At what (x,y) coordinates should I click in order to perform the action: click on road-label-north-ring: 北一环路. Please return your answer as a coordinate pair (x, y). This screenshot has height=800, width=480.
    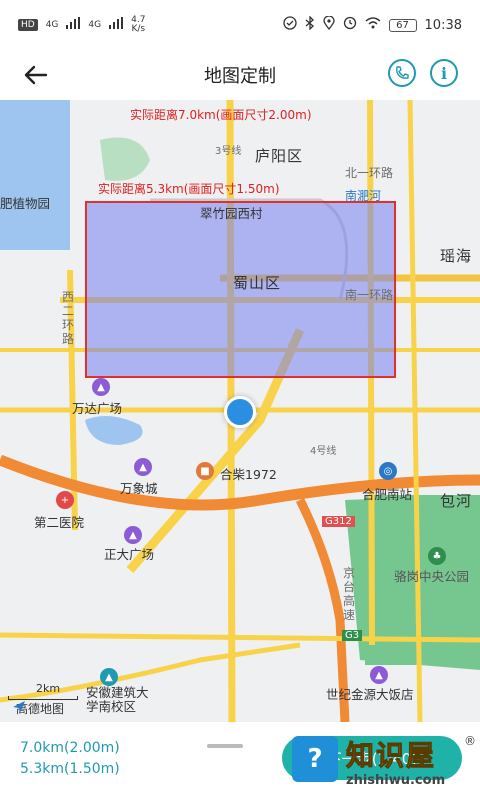
    Looking at the image, I should click on (369, 173).